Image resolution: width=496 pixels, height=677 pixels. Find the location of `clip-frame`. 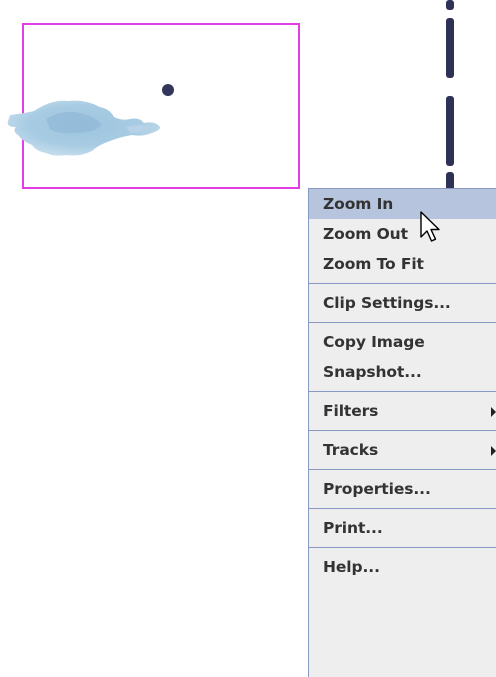

clip-frame is located at coordinates (153, 106).